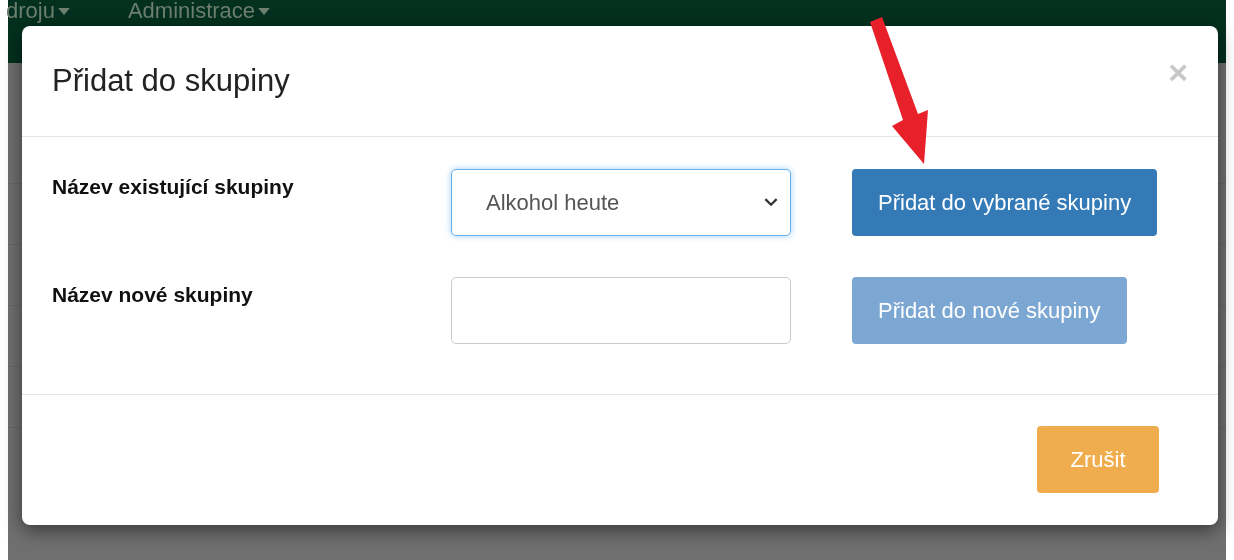 The image size is (1234, 560). I want to click on cancel-button: Zrušit, so click(1098, 459).